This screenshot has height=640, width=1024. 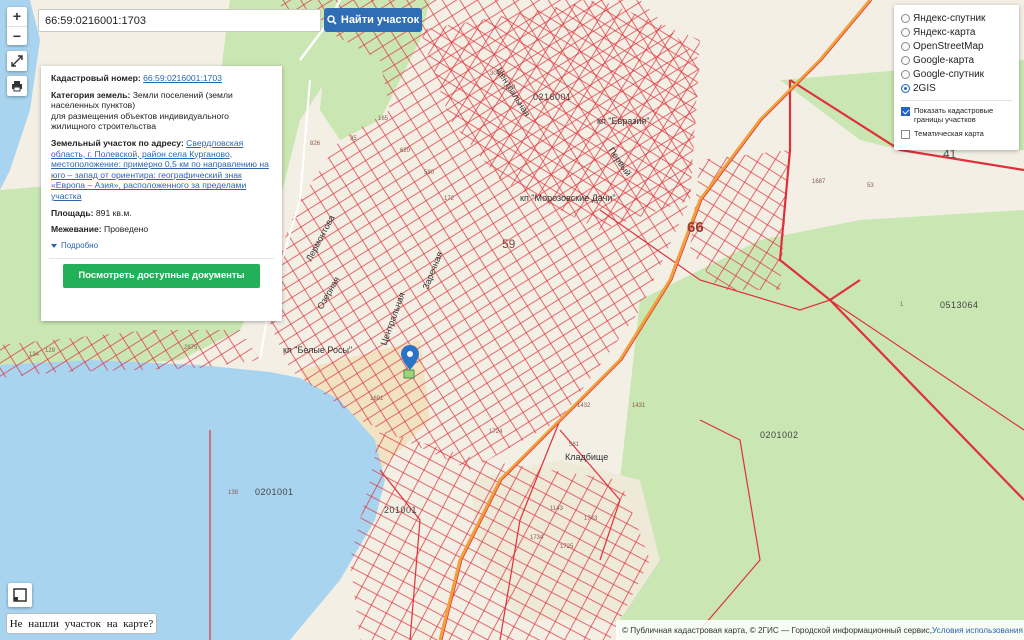 I want to click on terms-link: Условия использования, so click(x=977, y=630).